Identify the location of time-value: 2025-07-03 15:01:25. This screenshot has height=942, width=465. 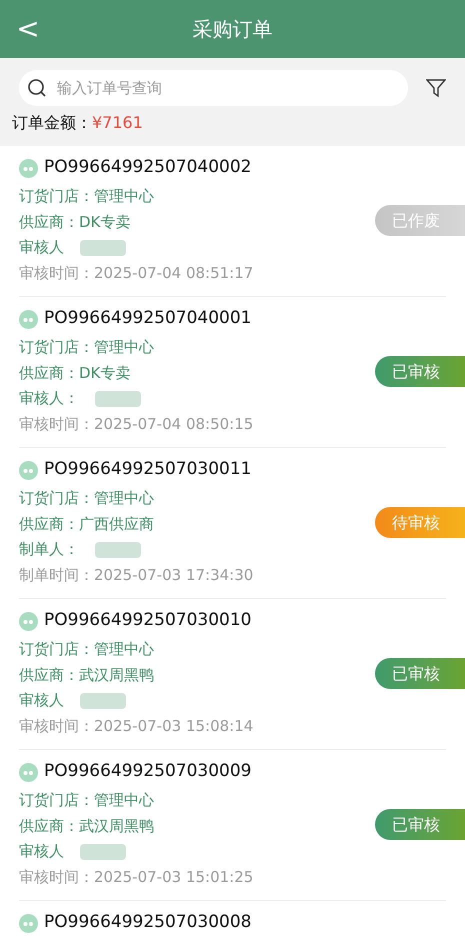
(174, 877).